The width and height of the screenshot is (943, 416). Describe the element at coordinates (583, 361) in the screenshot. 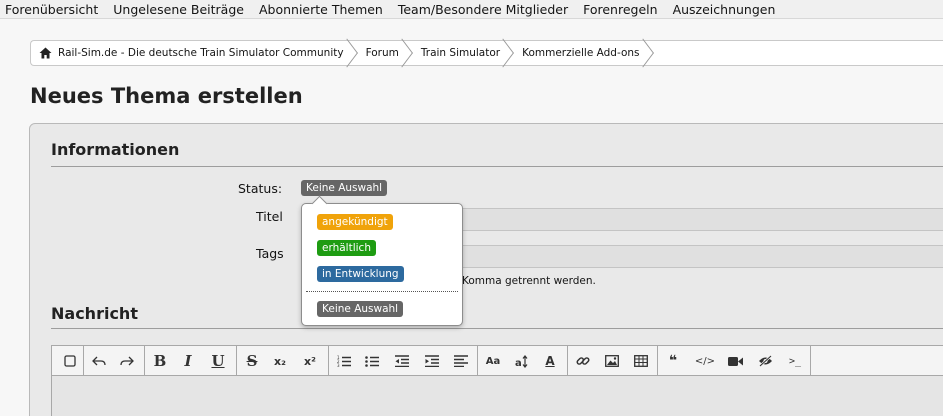

I see `link-icon` at that location.